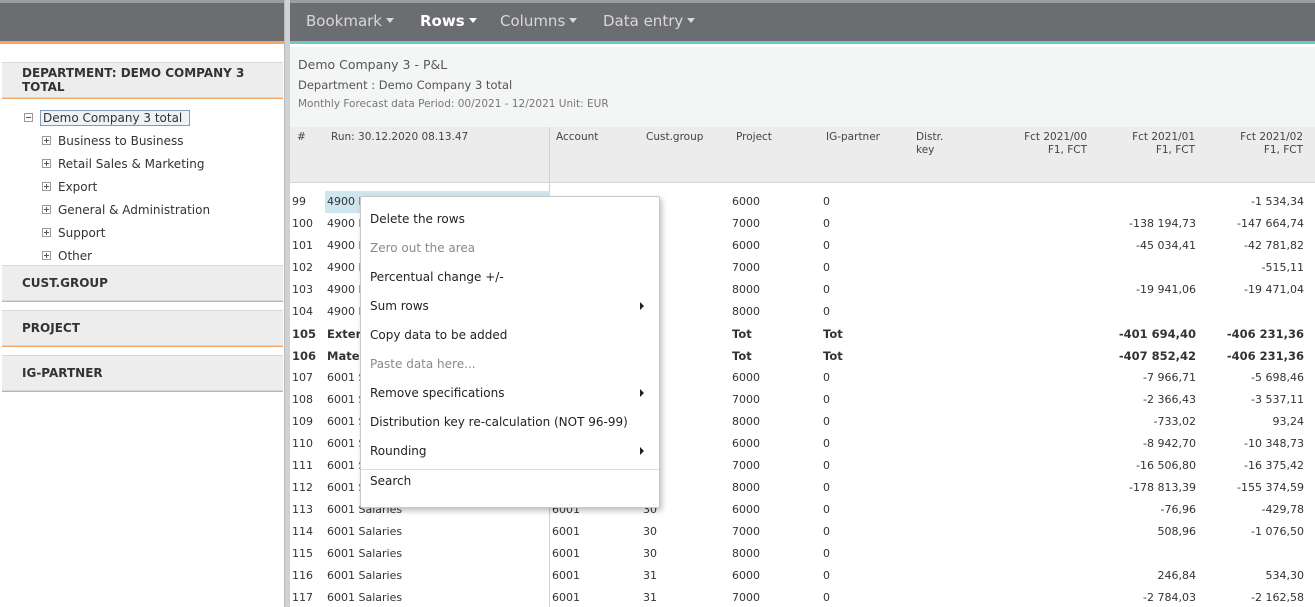 Image resolution: width=1315 pixels, height=607 pixels. Describe the element at coordinates (1146, 597) in the screenshot. I see `cell-fct-2021-01: -2 784,03` at that location.